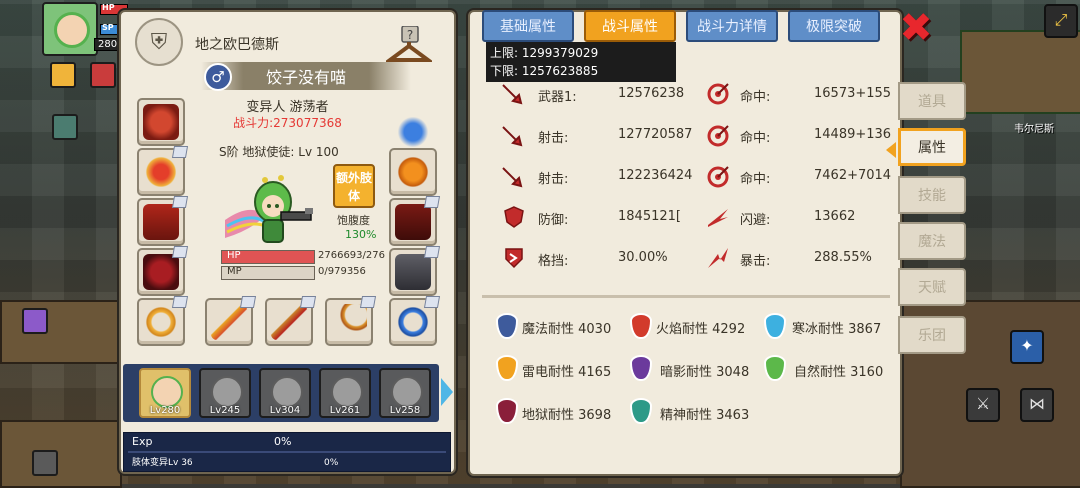 The width and height of the screenshot is (1080, 488). Describe the element at coordinates (651, 93) in the screenshot. I see `weapon-attack-value: 12576238` at that location.